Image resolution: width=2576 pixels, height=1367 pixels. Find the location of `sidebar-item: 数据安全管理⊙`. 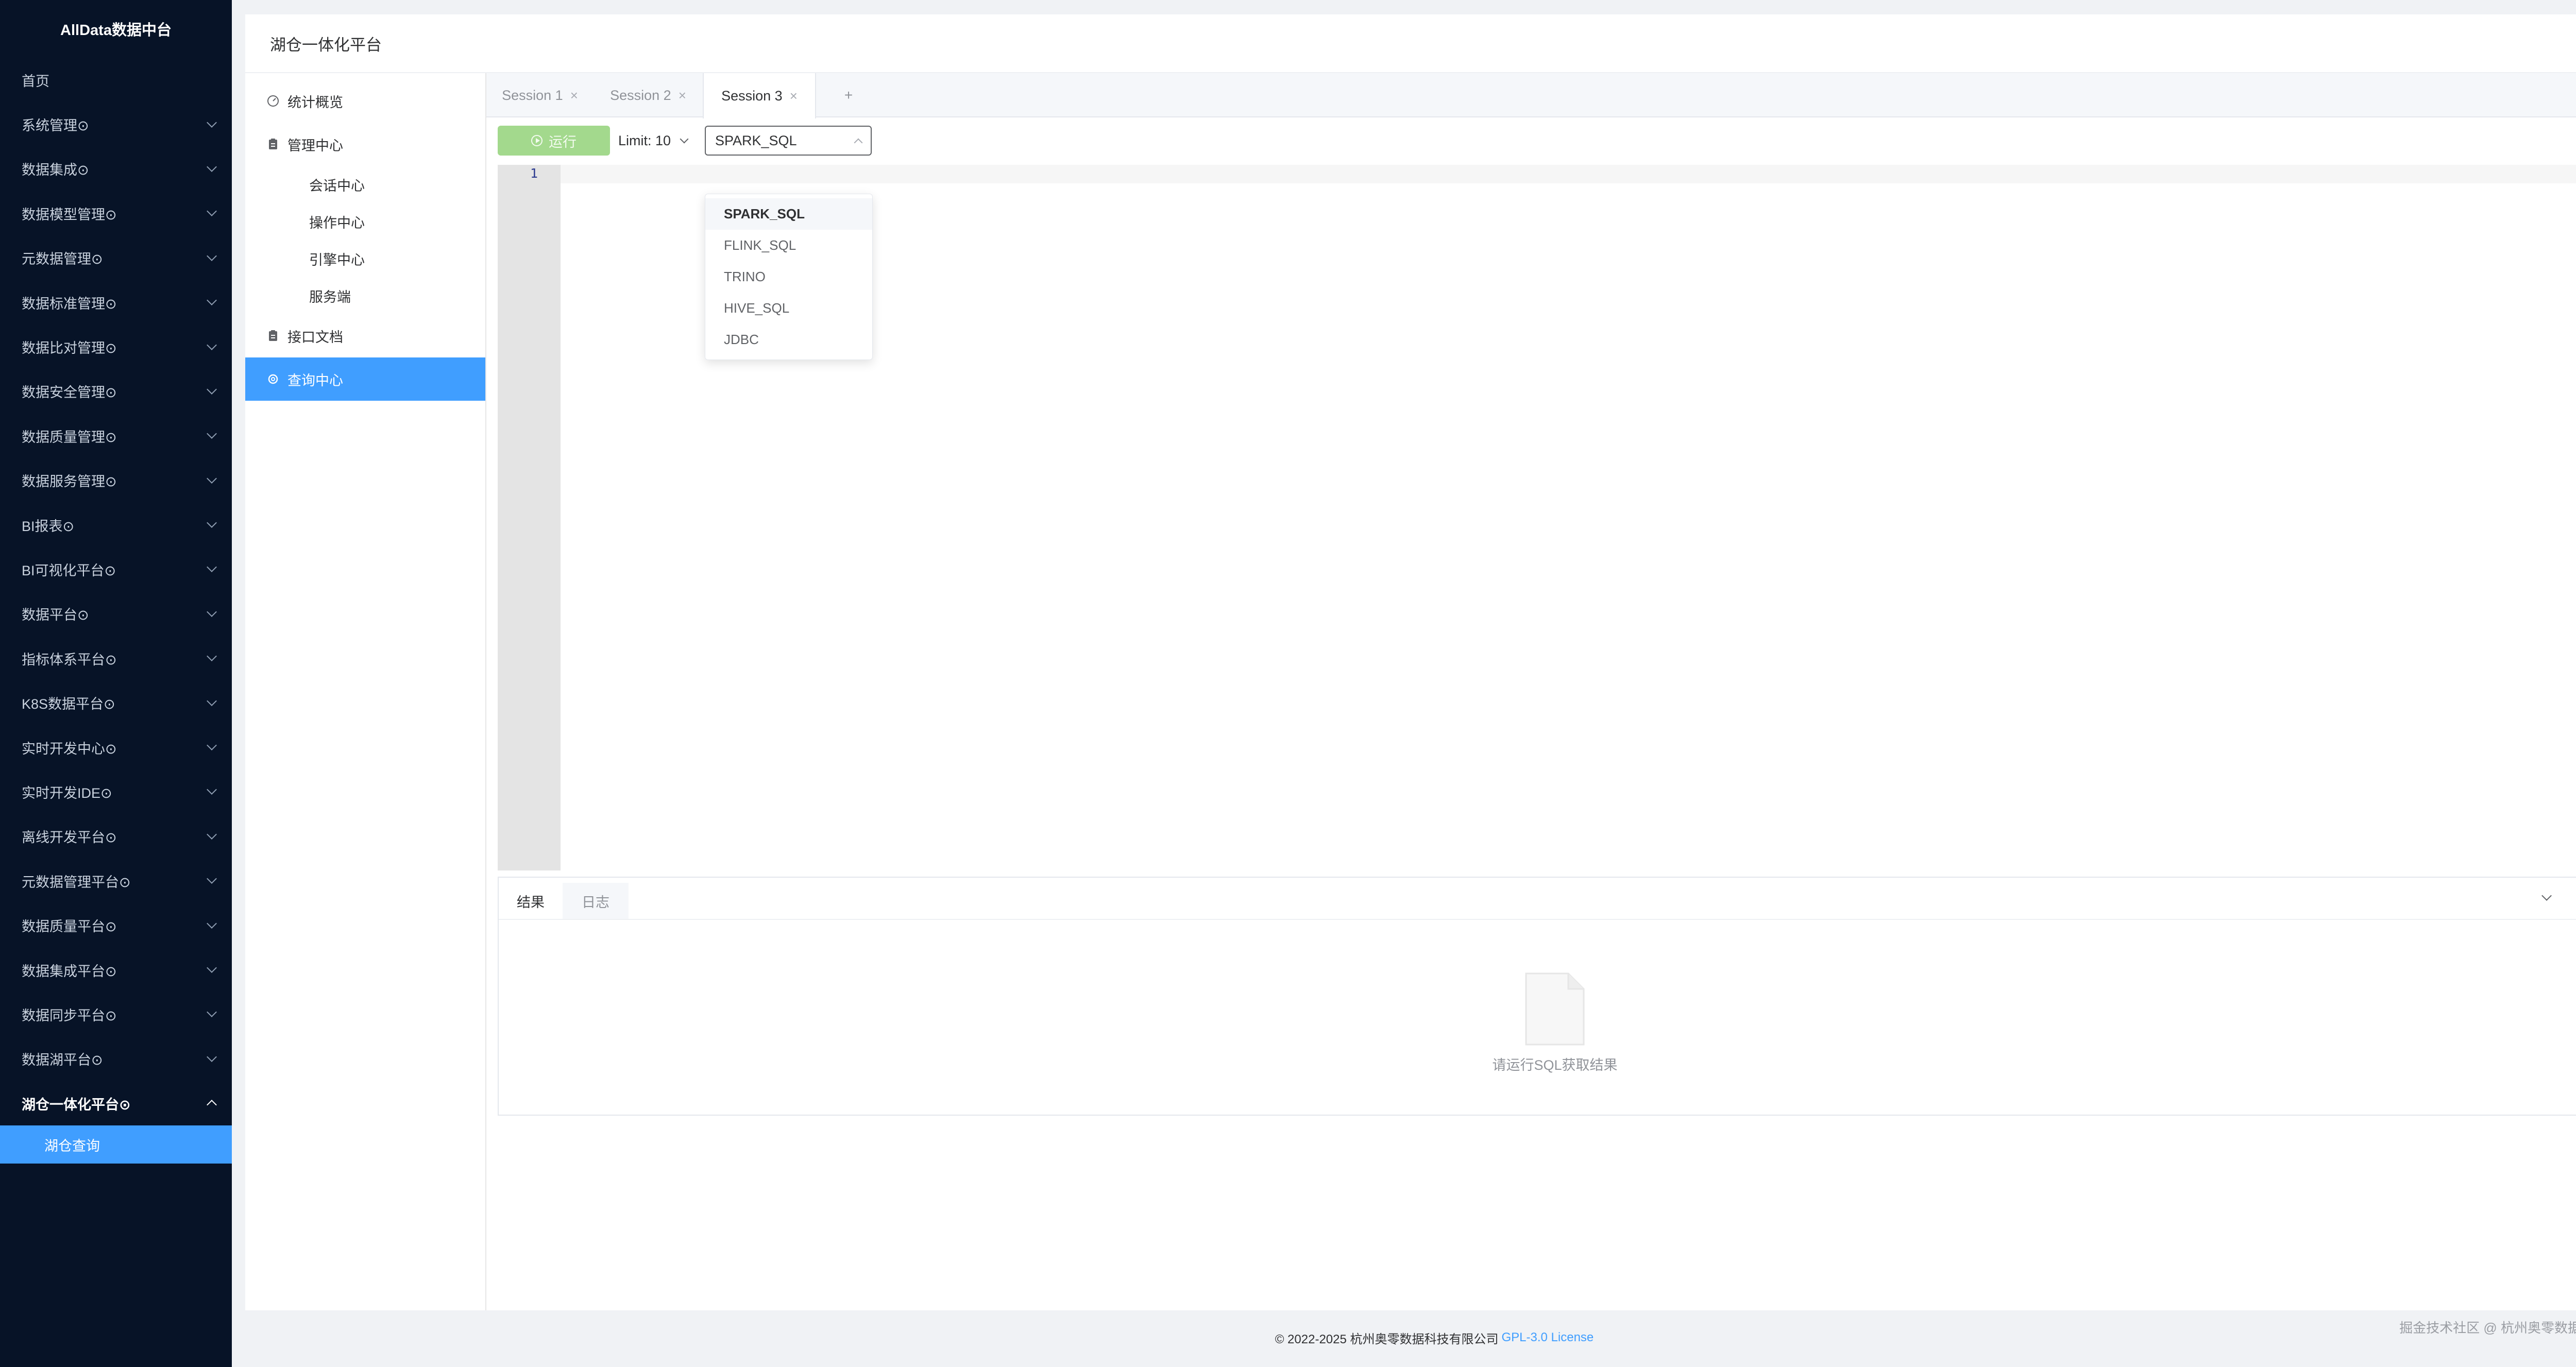

sidebar-item: 数据安全管理⊙ is located at coordinates (116, 392).